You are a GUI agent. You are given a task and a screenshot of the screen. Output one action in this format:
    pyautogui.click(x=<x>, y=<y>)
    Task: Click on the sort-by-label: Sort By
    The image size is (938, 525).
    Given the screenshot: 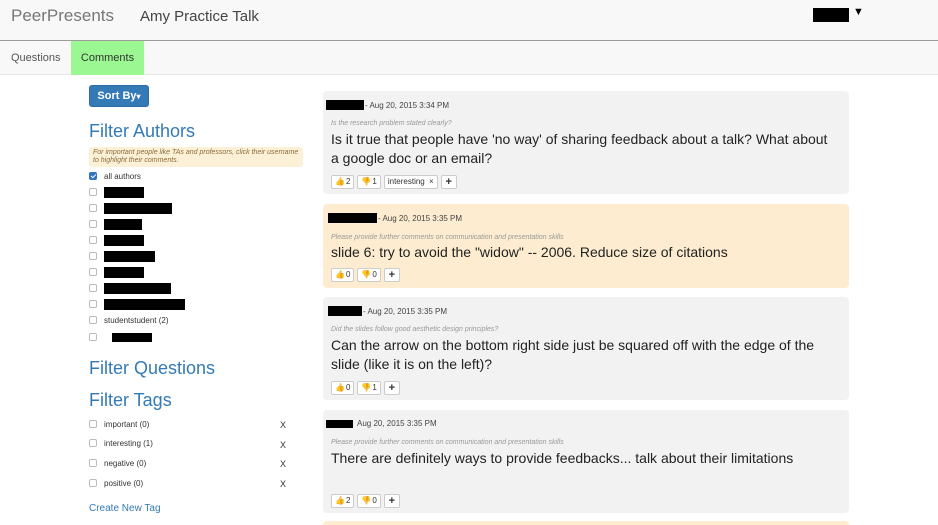 What is the action you would take?
    pyautogui.click(x=117, y=96)
    